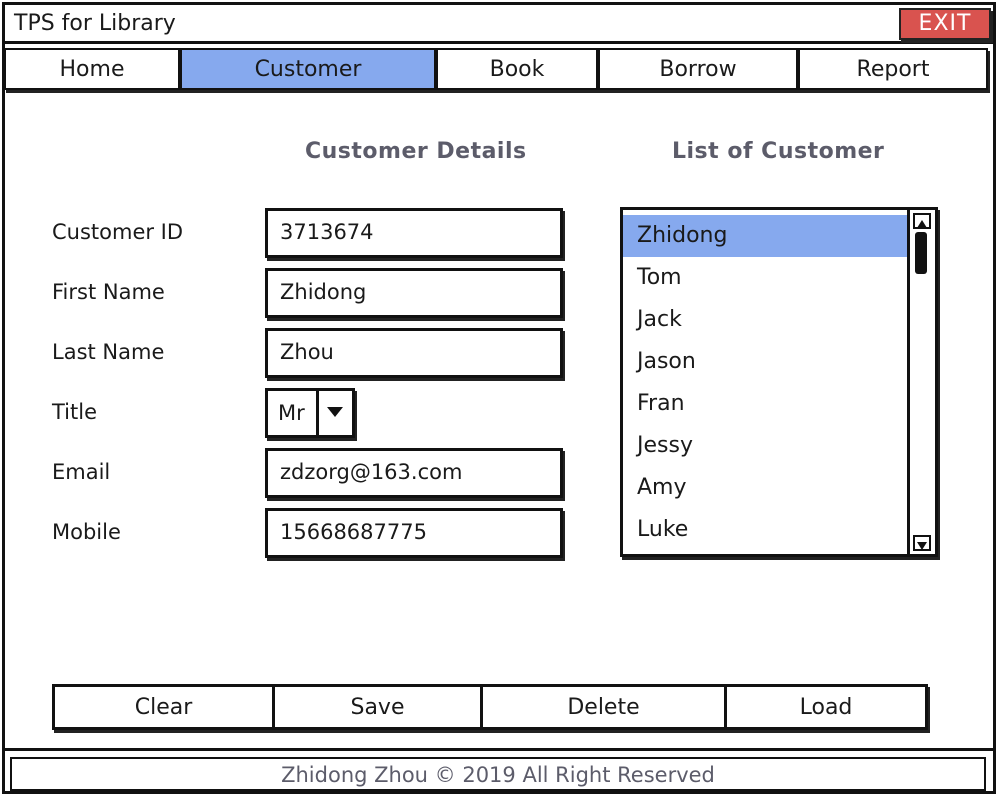 The width and height of the screenshot is (1000, 798). I want to click on load-button: Load, so click(826, 707).